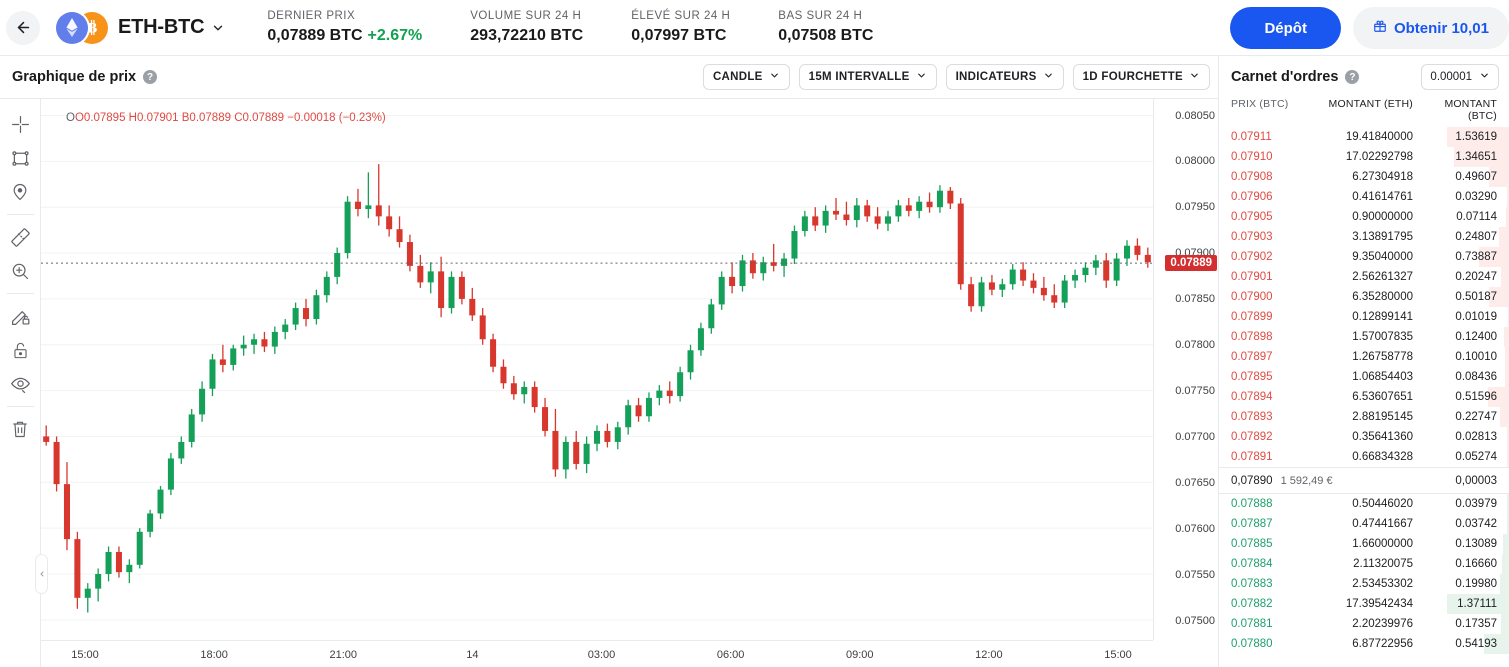 The height and width of the screenshot is (667, 1509). What do you see at coordinates (1252, 437) in the screenshot?
I see `row-price: 0.07892` at bounding box center [1252, 437].